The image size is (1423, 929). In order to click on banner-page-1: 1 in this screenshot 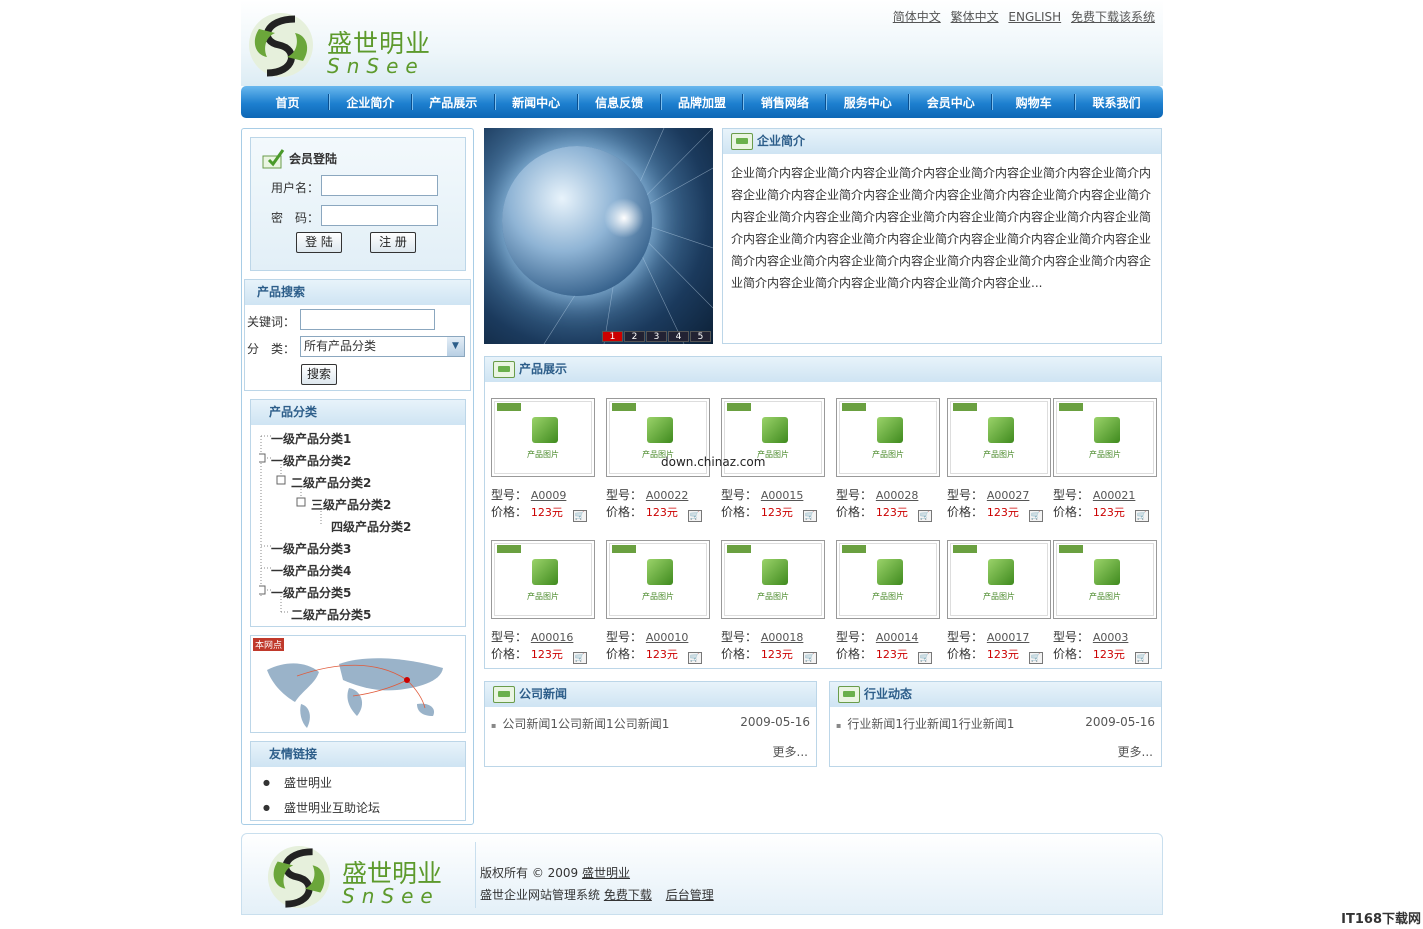, I will do `click(612, 336)`.